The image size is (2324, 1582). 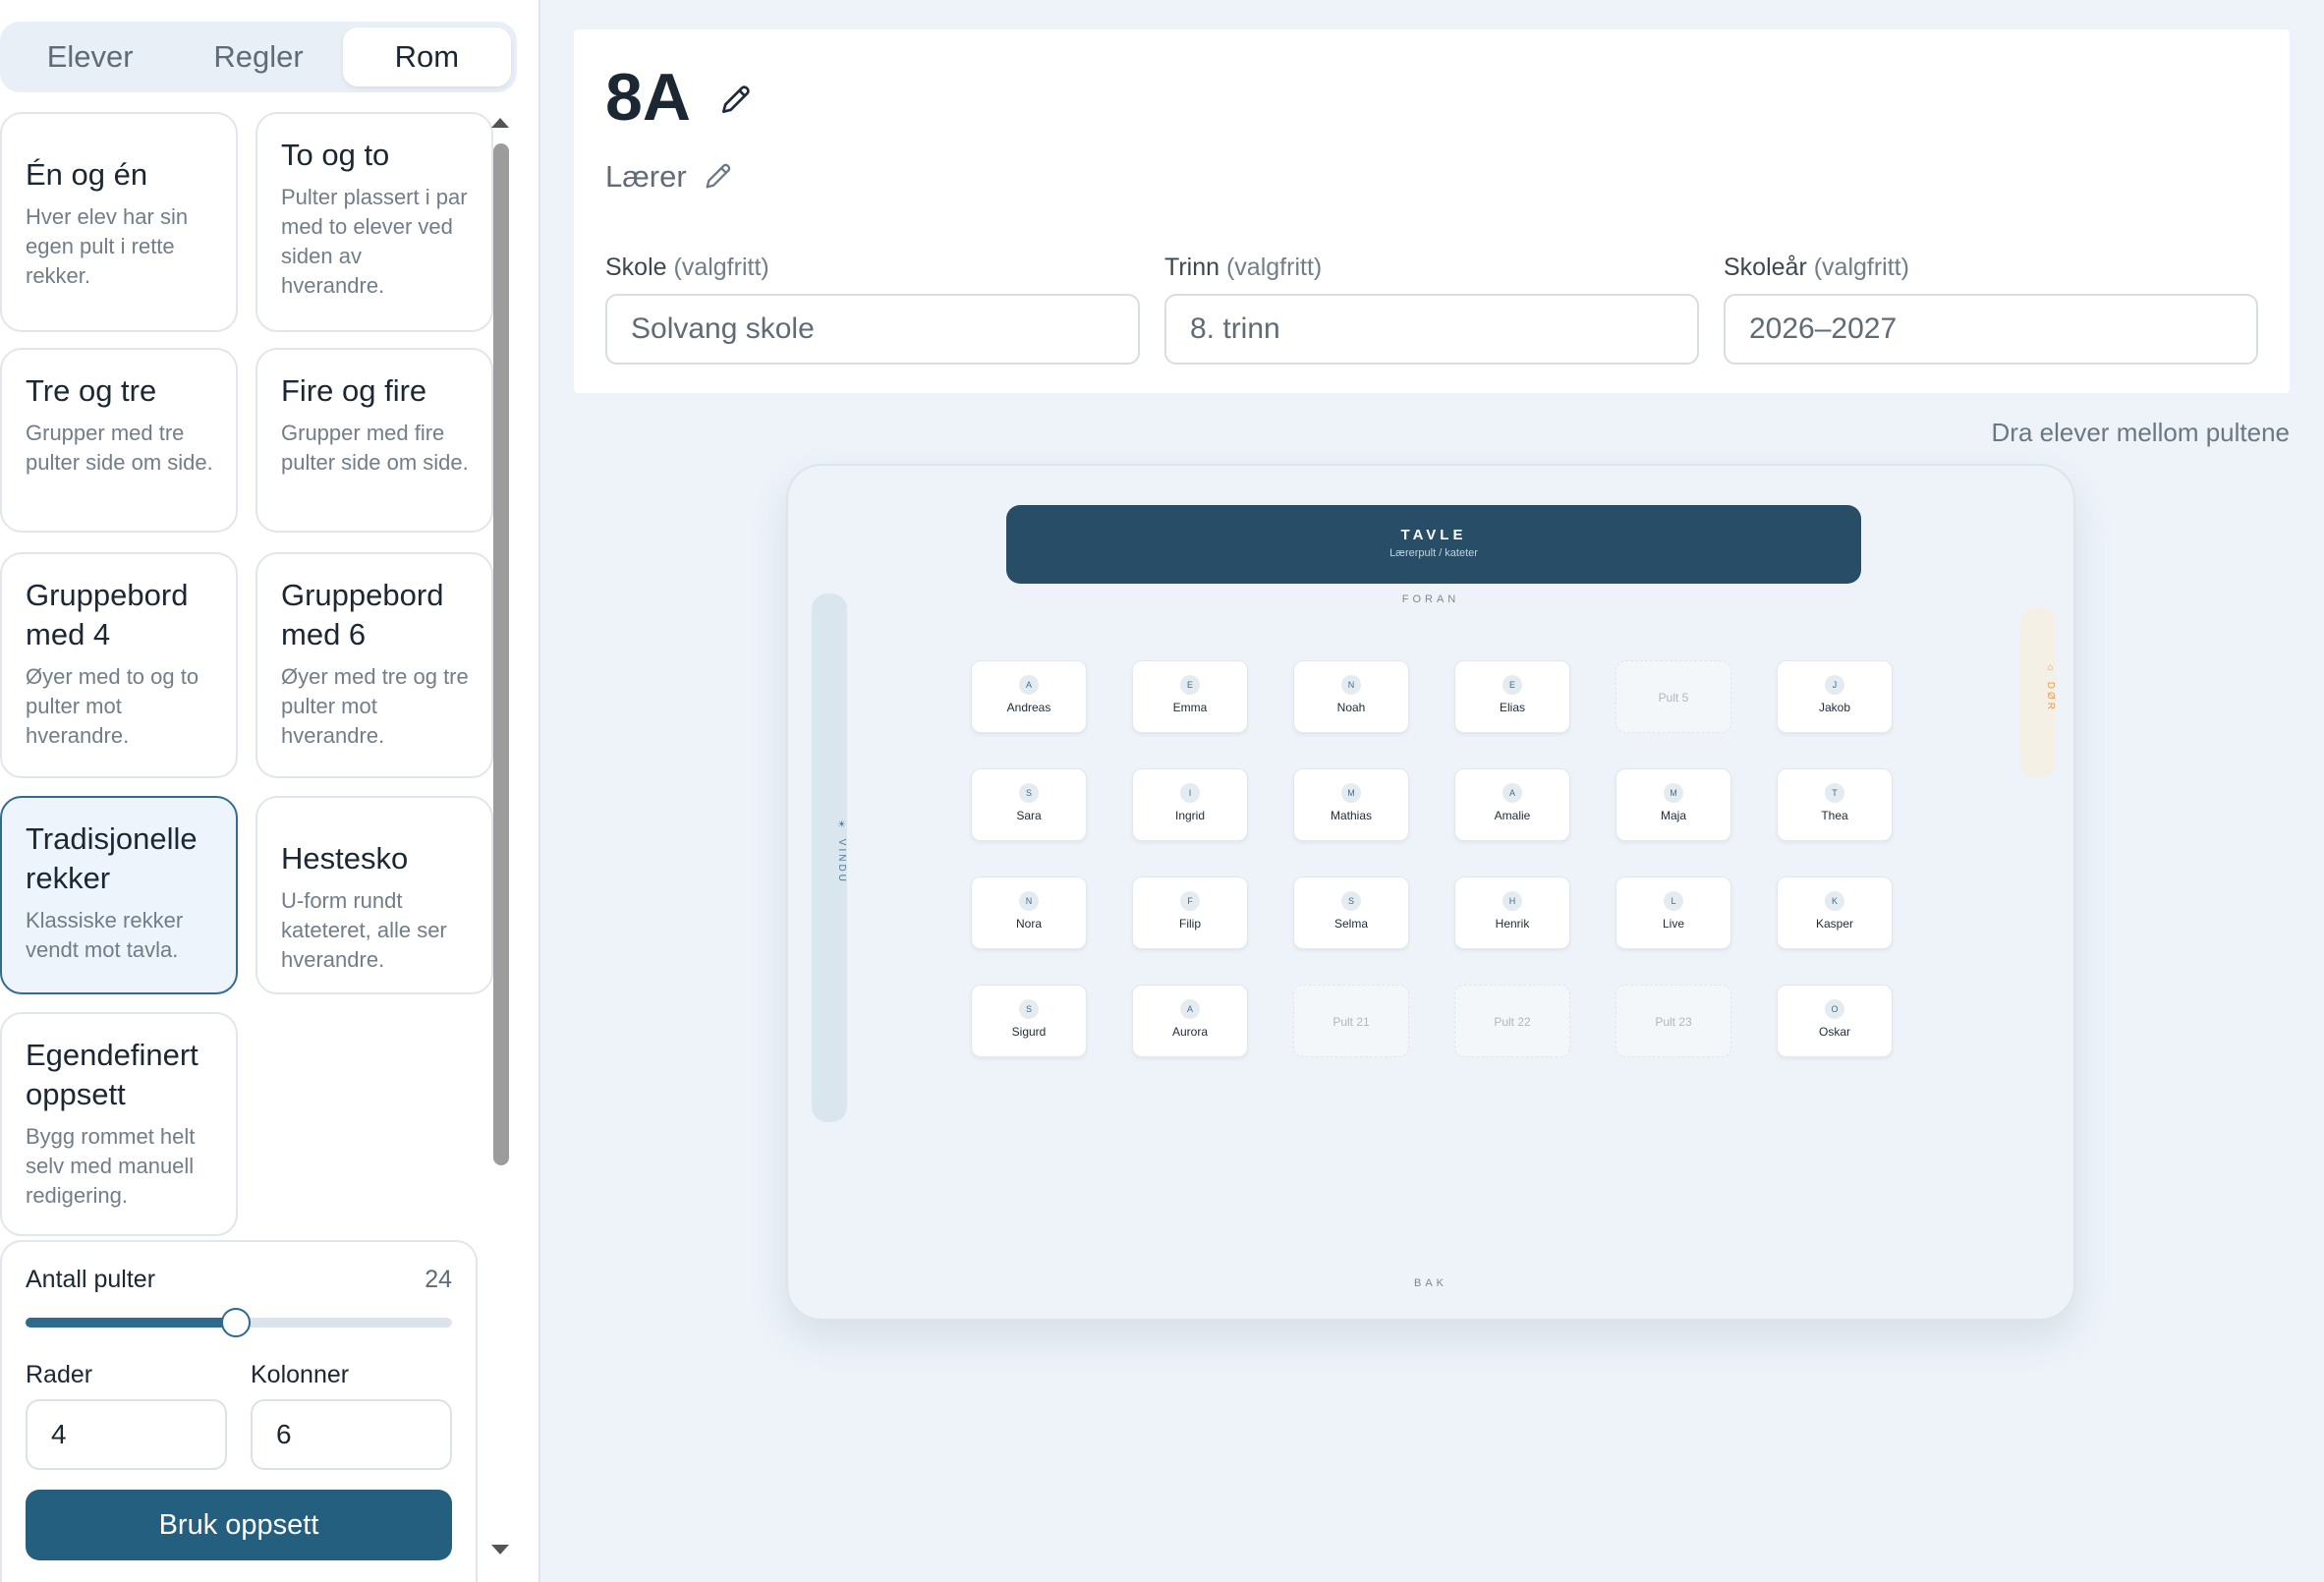 What do you see at coordinates (1351, 804) in the screenshot?
I see `student-desk: M Mathias` at bounding box center [1351, 804].